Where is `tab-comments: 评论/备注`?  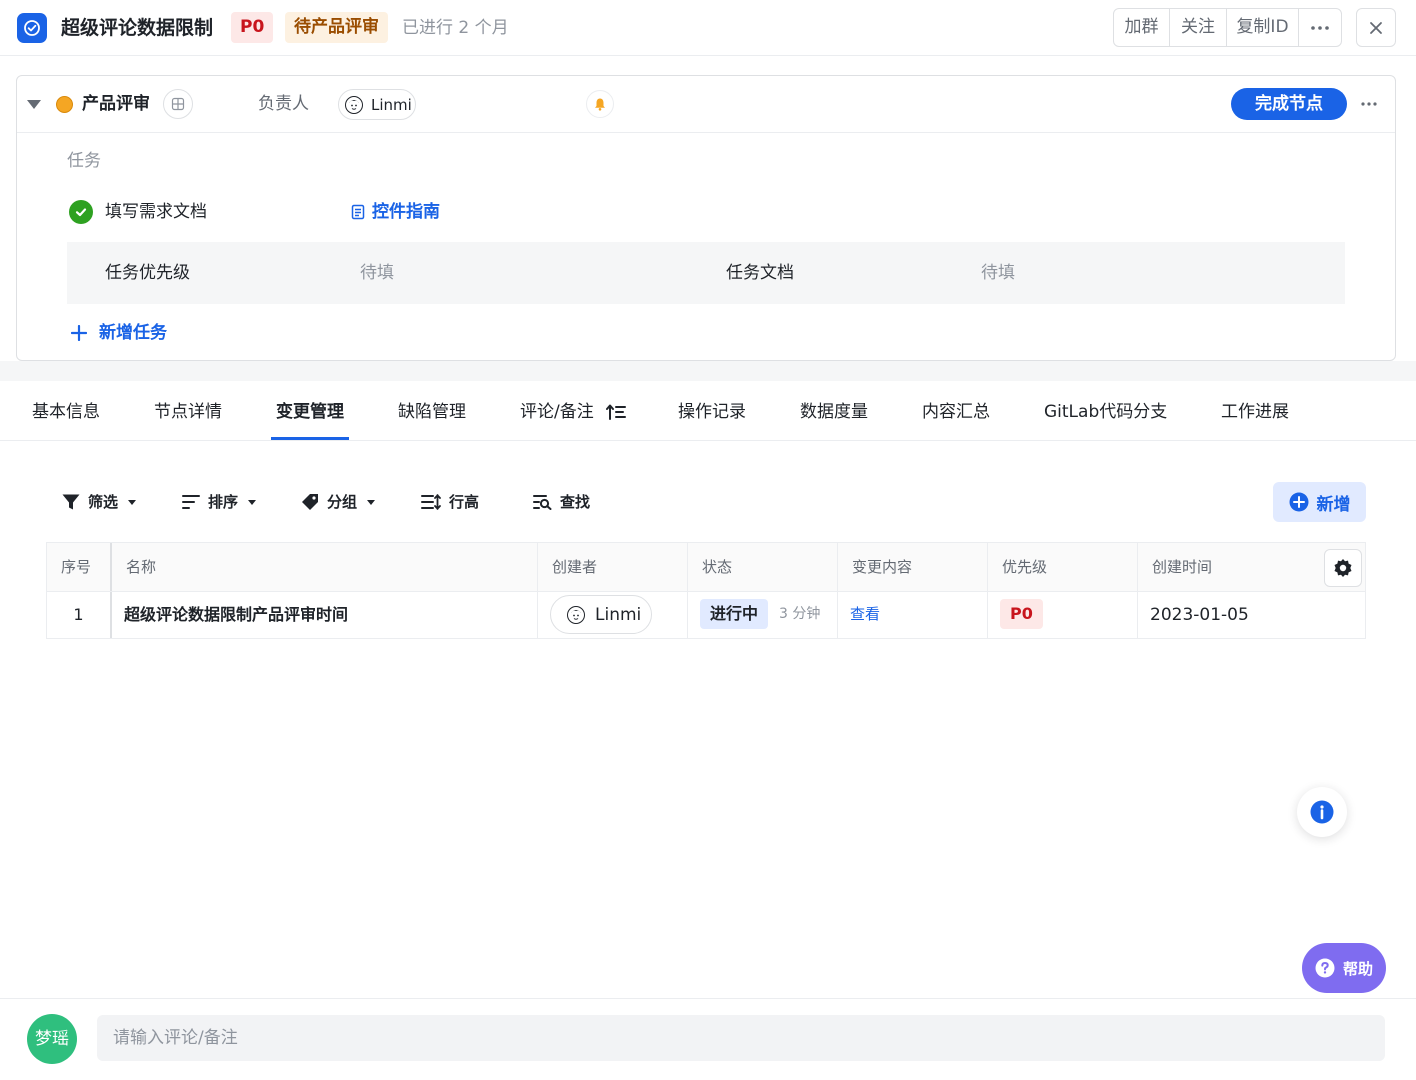
tab-comments: 评论/备注 is located at coordinates (573, 412).